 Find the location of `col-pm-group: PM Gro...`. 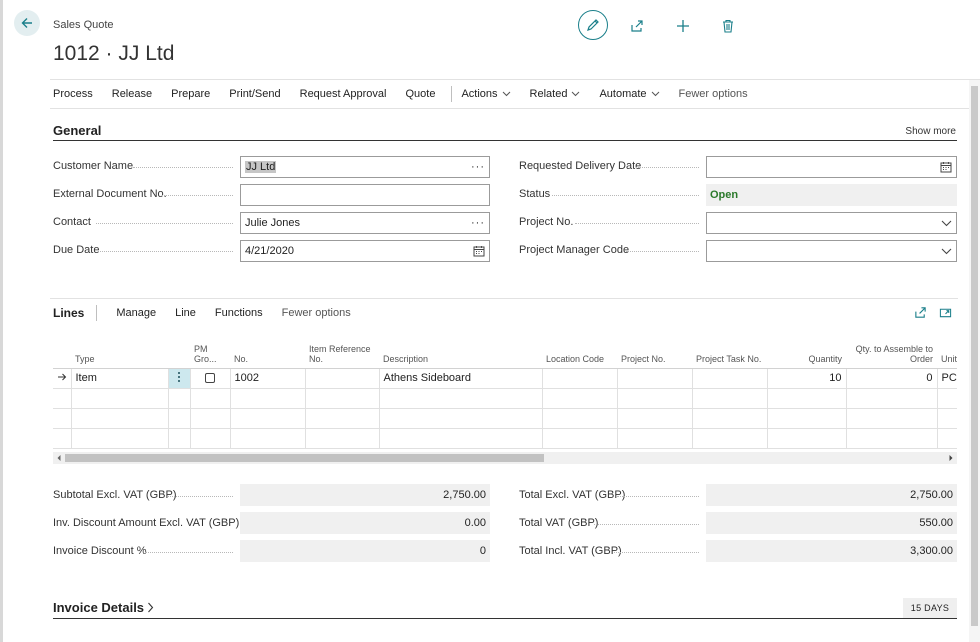

col-pm-group: PM Gro... is located at coordinates (210, 352).